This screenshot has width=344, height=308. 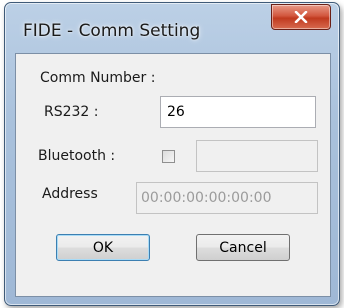 What do you see at coordinates (70, 194) in the screenshot?
I see `address-label: Address` at bounding box center [70, 194].